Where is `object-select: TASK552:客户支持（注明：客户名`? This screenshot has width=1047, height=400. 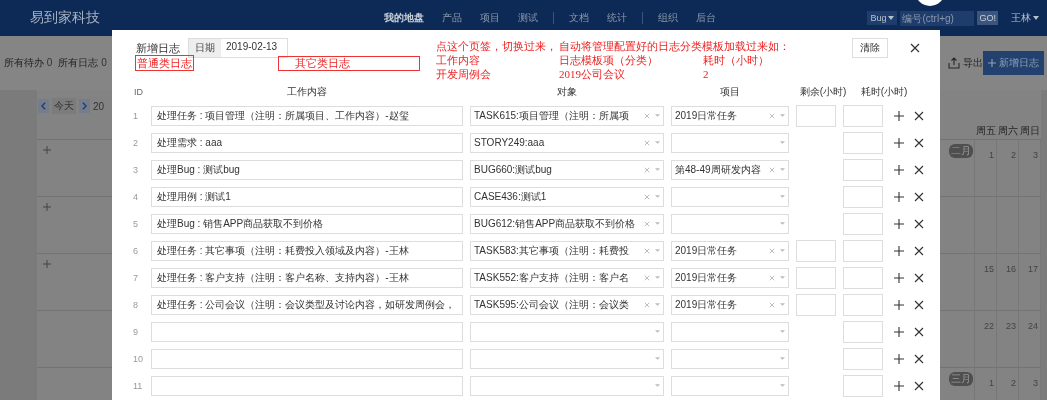
object-select: TASK552:客户支持（注明：客户名 is located at coordinates (567, 277).